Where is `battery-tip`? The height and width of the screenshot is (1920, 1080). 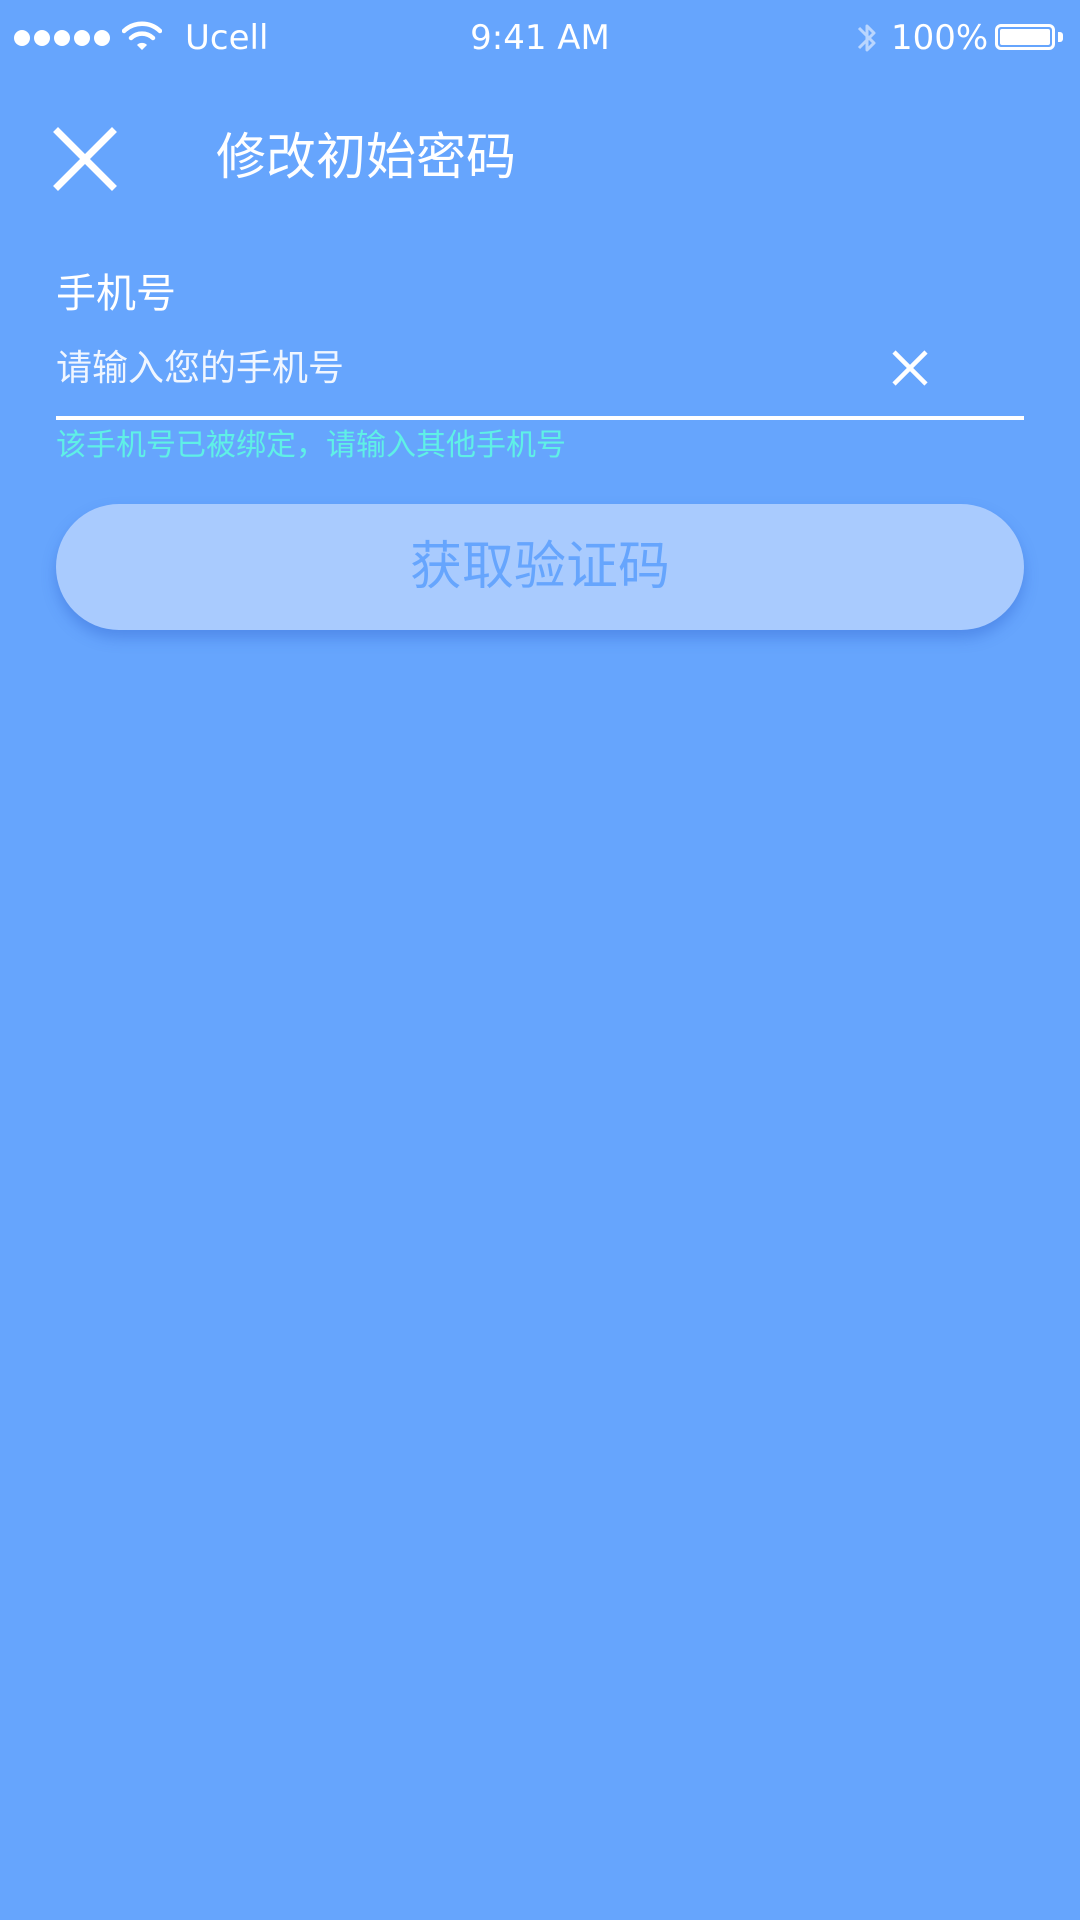 battery-tip is located at coordinates (1060, 37).